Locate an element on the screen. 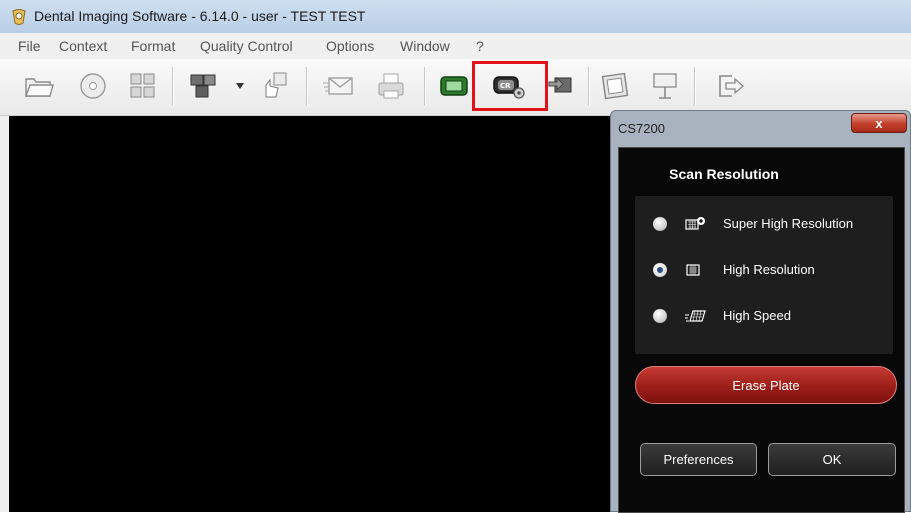 The image size is (911, 513). erase-plate-label: Erase Plate is located at coordinates (766, 385).